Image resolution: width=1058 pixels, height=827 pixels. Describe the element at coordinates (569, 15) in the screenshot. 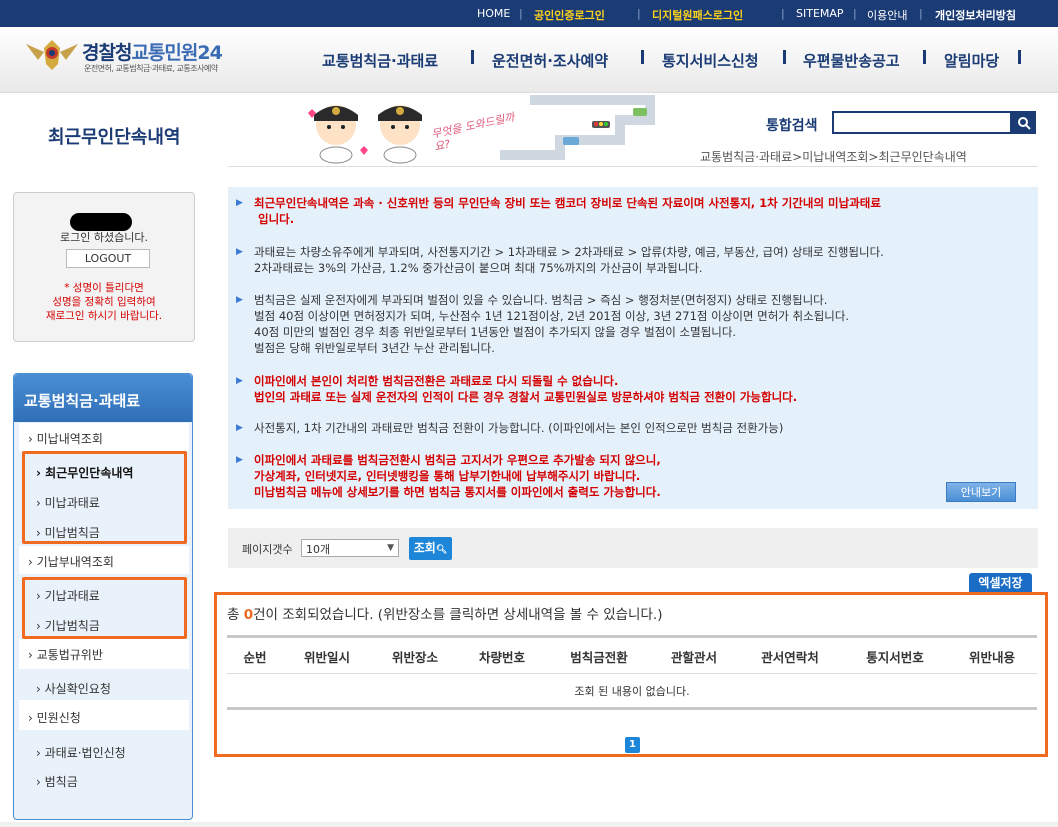

I see `cert-login-link: 공인인증로그인` at that location.